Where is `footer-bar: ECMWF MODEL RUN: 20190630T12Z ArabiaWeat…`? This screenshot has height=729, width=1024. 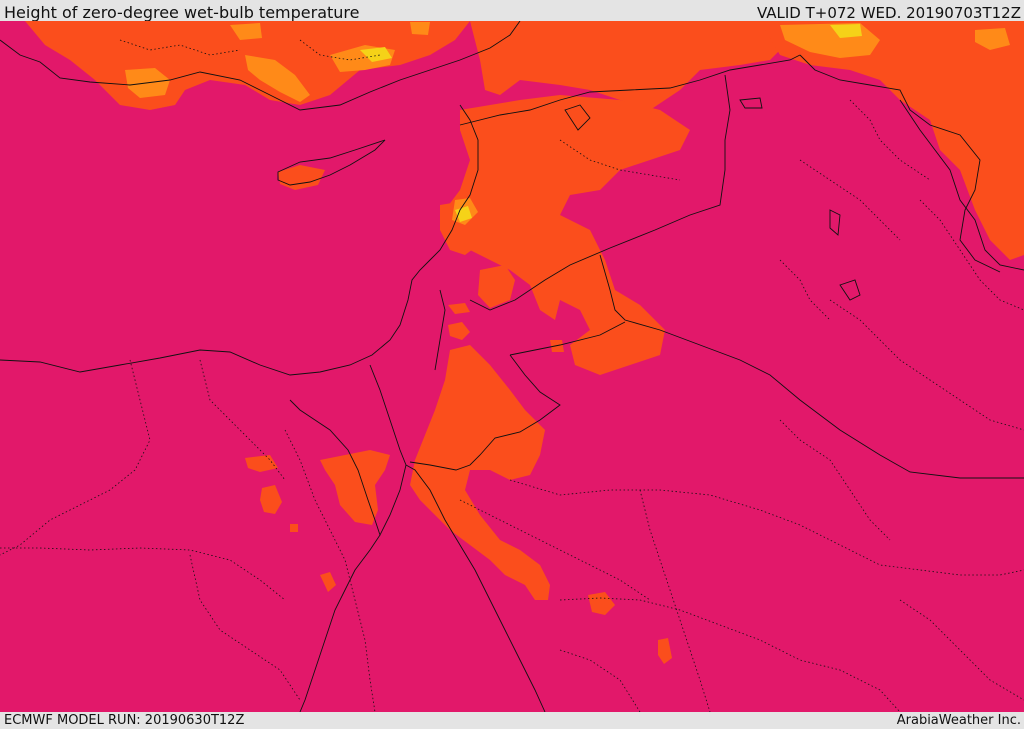
footer-bar: ECMWF MODEL RUN: 20190630T12Z ArabiaWeat… is located at coordinates (512, 720).